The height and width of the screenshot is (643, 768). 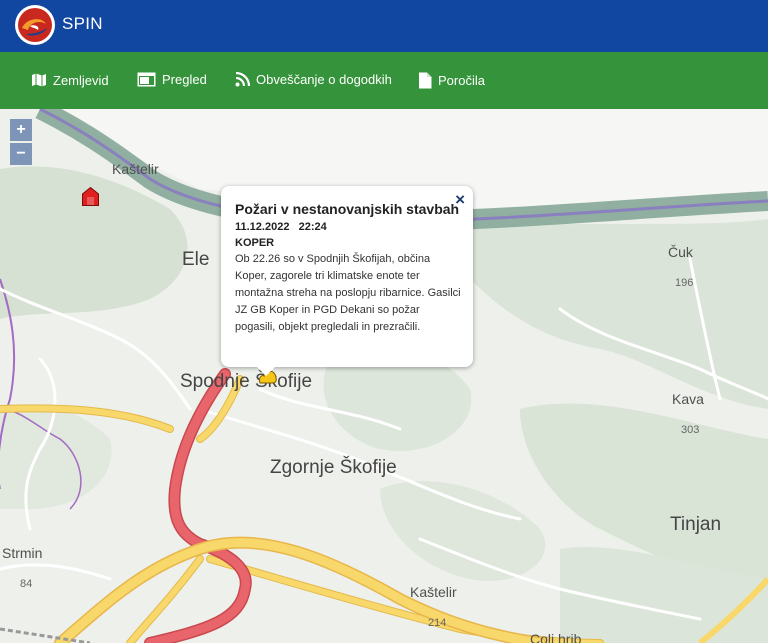 What do you see at coordinates (246, 381) in the screenshot?
I see `place-label: Spodnje Škofije` at bounding box center [246, 381].